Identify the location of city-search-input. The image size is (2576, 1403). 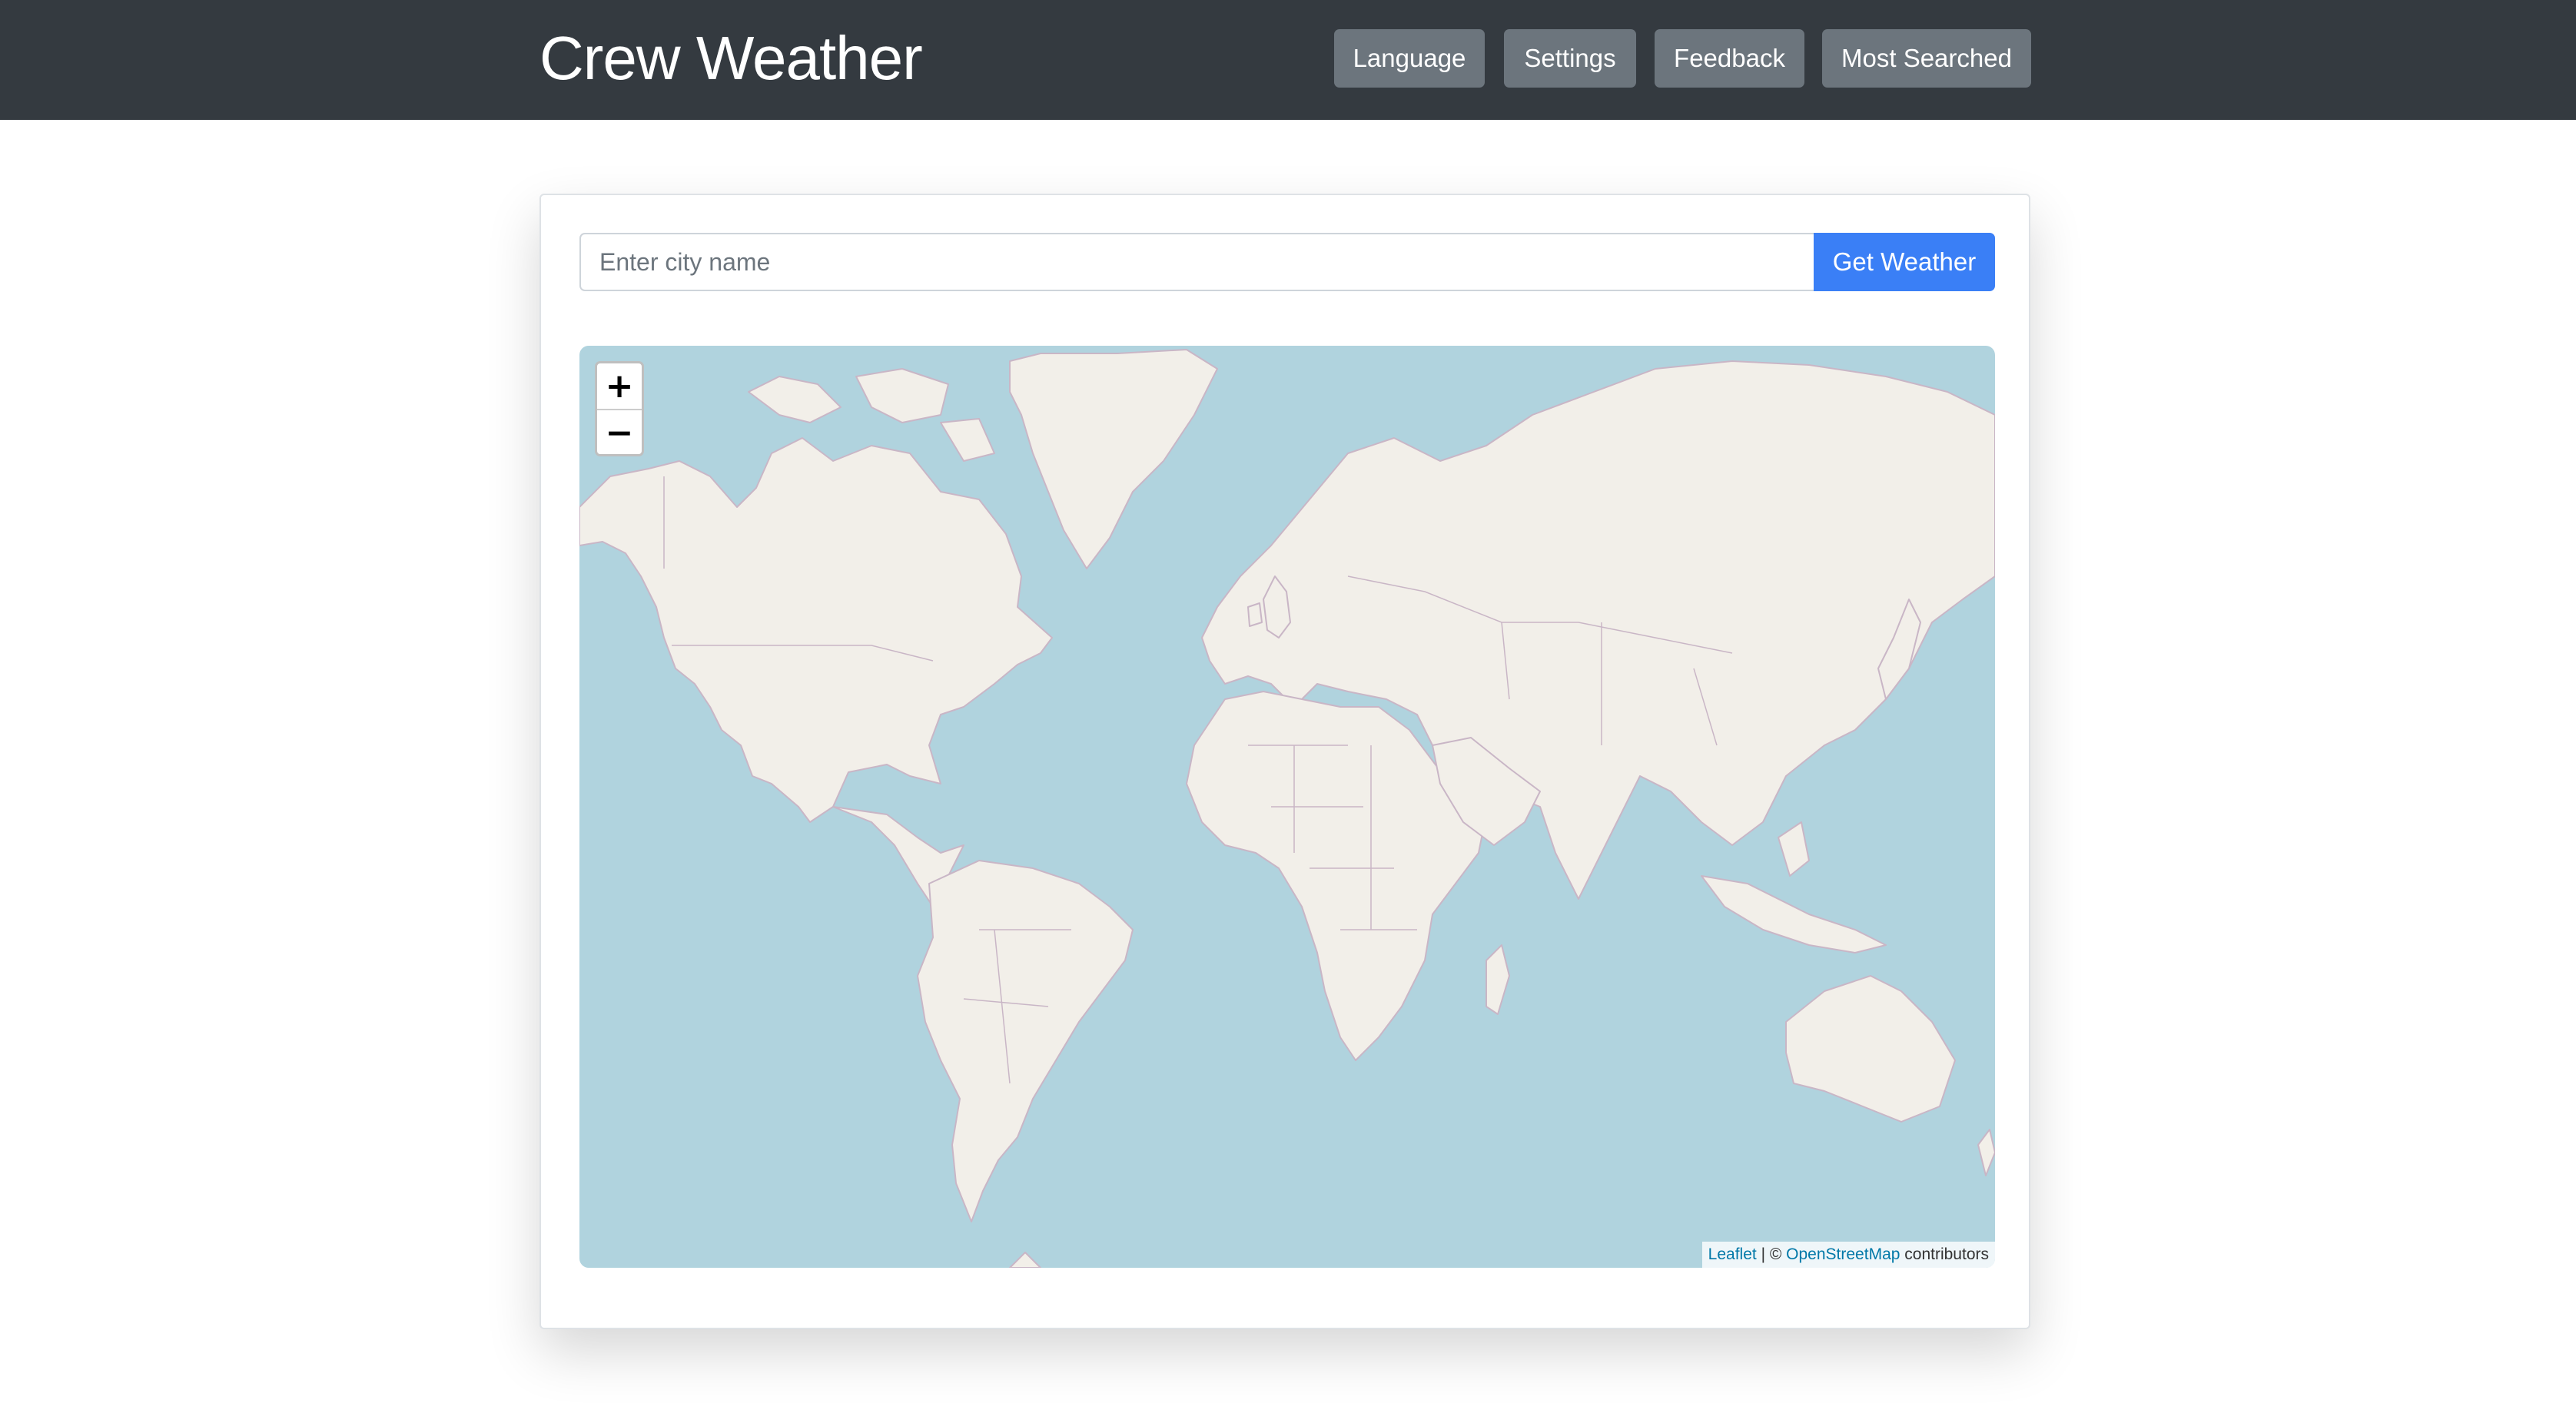
(1197, 262).